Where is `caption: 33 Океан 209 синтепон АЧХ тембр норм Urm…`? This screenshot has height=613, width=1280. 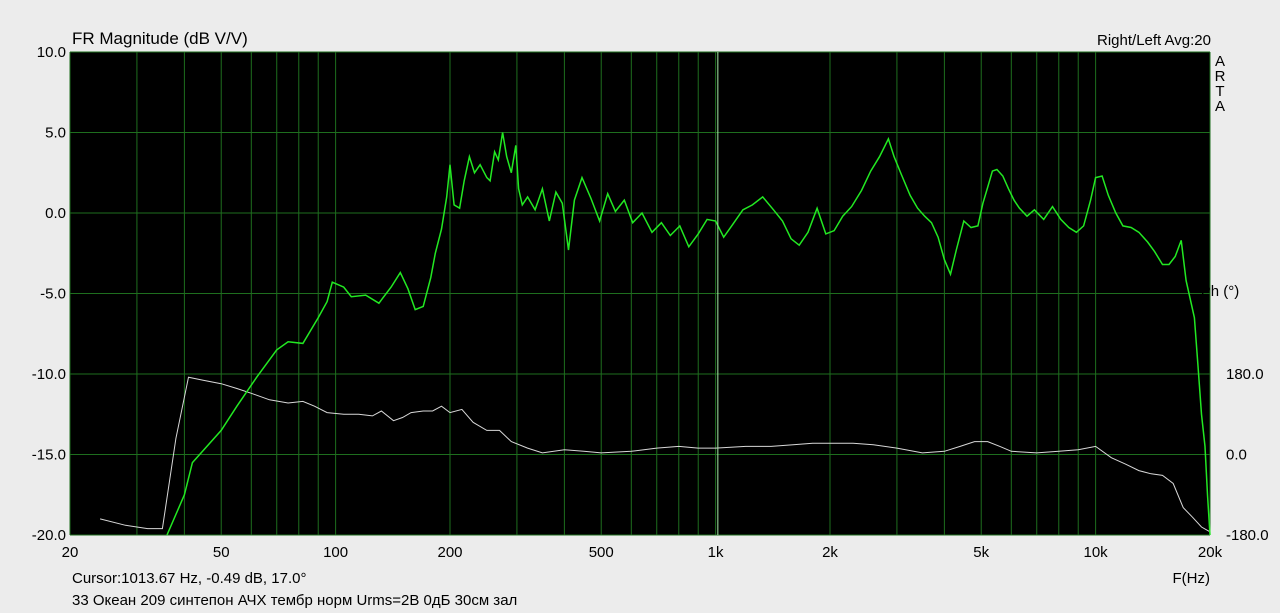
caption: 33 Океан 209 синтепон АЧХ тембр норм Urm… is located at coordinates (294, 600).